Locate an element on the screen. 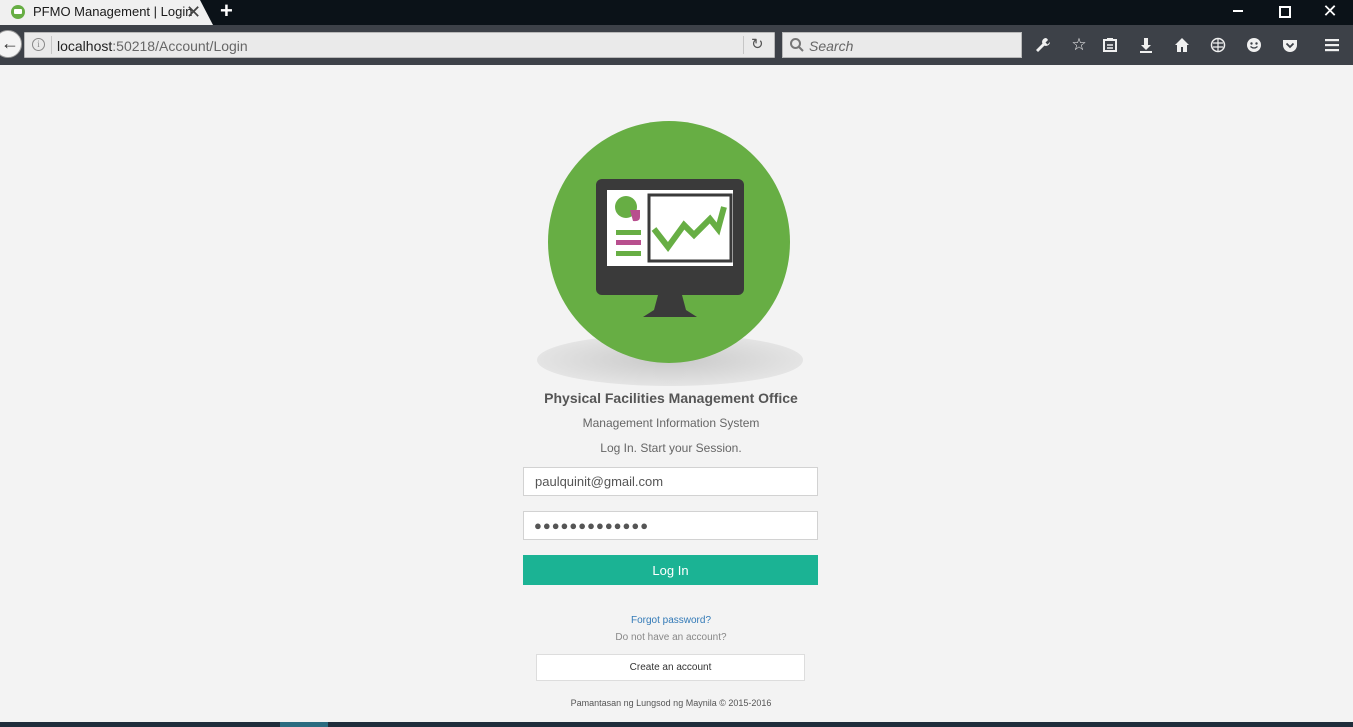  url-text: localhost:50218/Account/Login is located at coordinates (152, 46).